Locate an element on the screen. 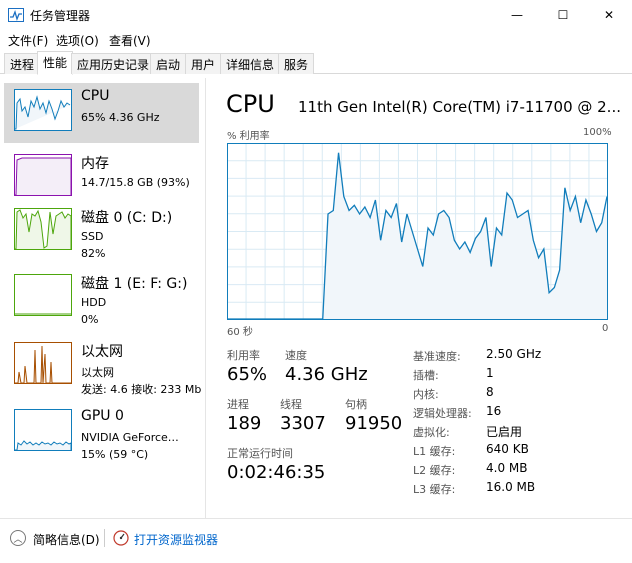 The height and width of the screenshot is (563, 632). resource-usage: 82% is located at coordinates (93, 253).